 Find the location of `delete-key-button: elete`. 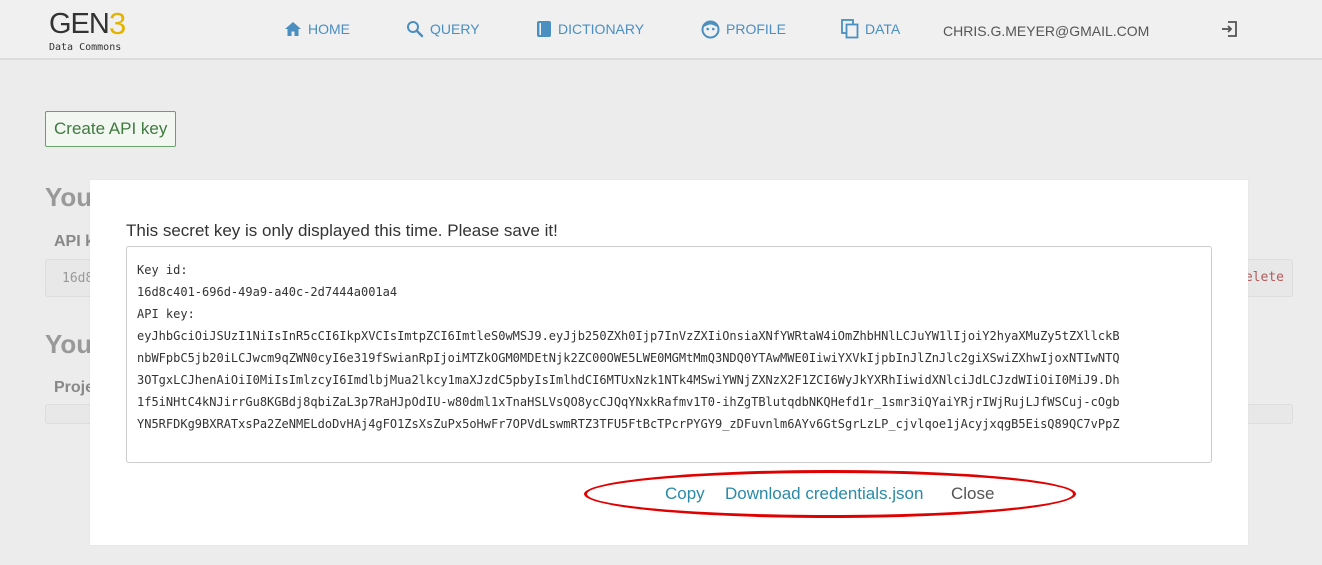

delete-key-button: elete is located at coordinates (1268, 278).